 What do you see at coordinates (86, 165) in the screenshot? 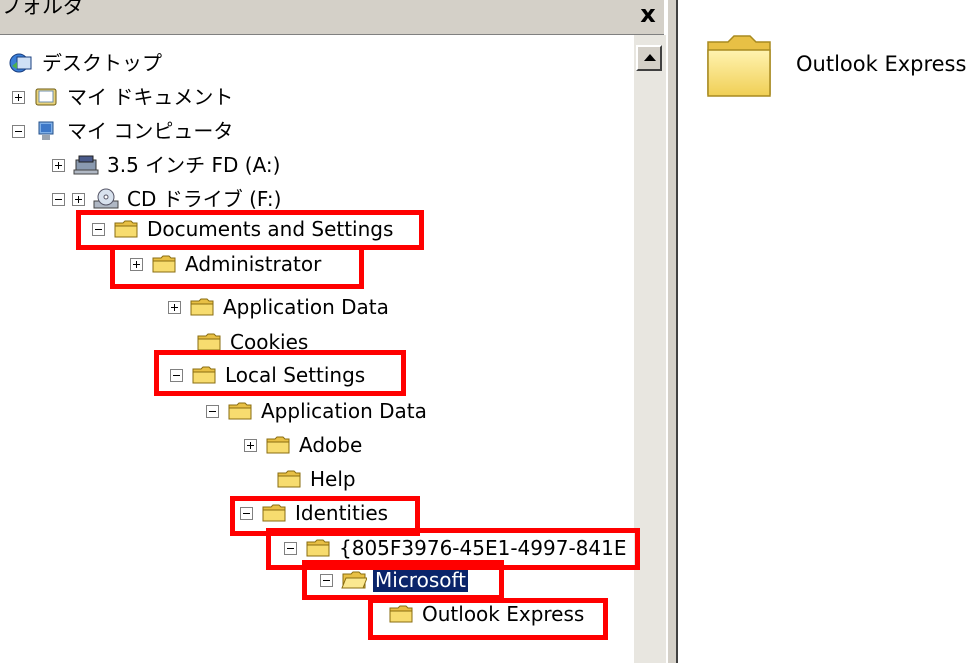
I see `floppy-icon` at bounding box center [86, 165].